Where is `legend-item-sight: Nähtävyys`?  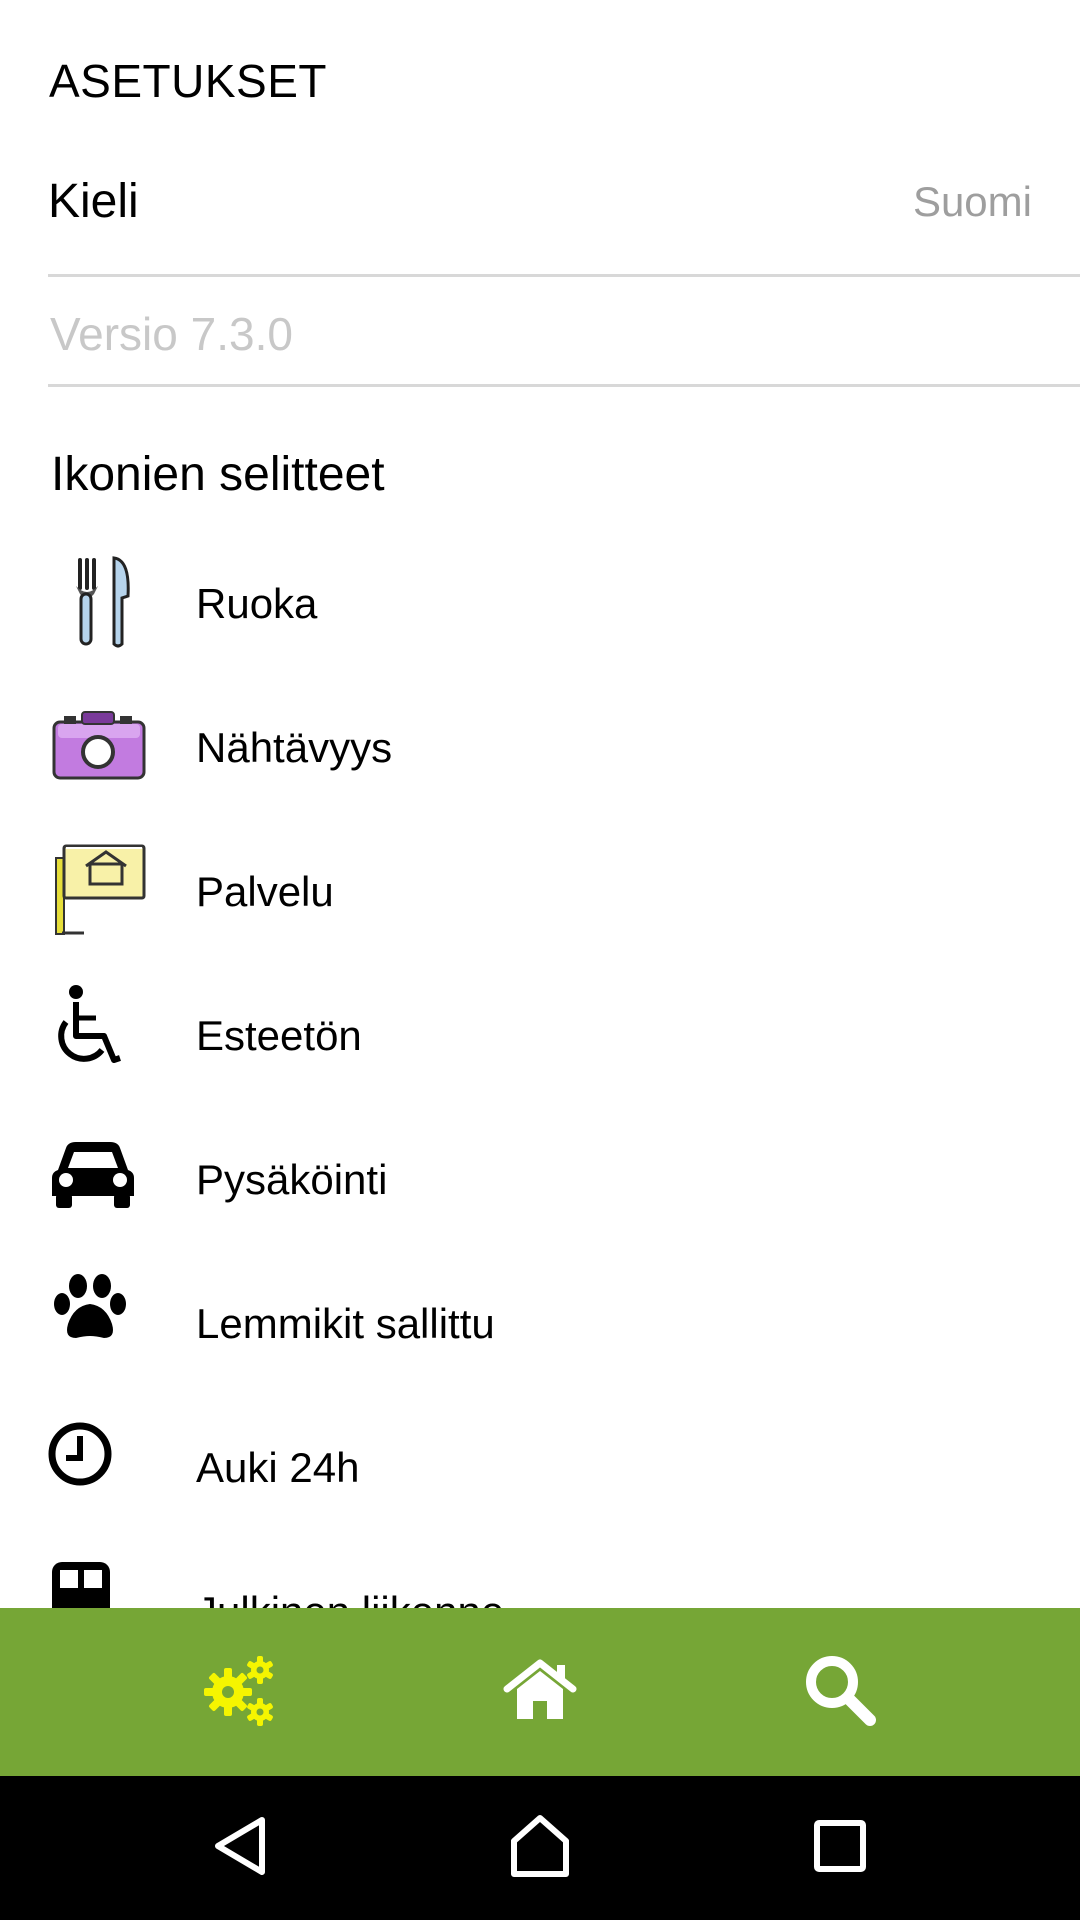
legend-item-sight: Nähtävyys is located at coordinates (540, 762).